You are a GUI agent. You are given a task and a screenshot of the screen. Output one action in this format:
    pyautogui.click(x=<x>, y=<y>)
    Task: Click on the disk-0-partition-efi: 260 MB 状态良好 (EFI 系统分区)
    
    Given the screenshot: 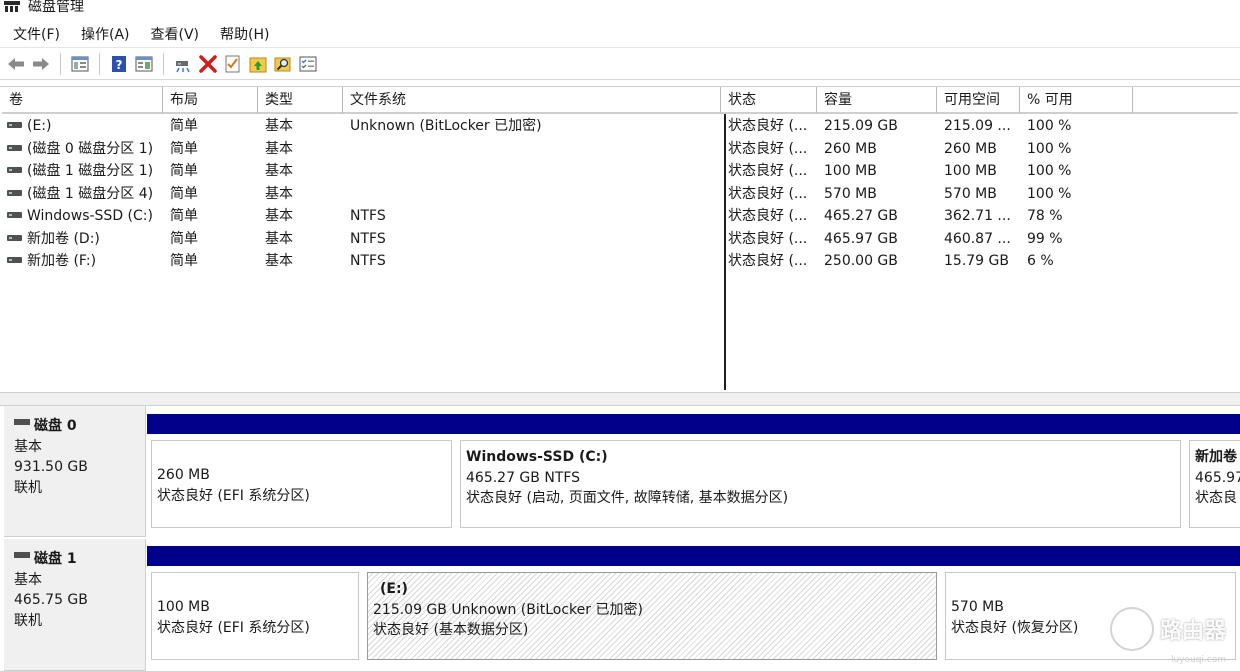 What is the action you would take?
    pyautogui.click(x=301, y=473)
    